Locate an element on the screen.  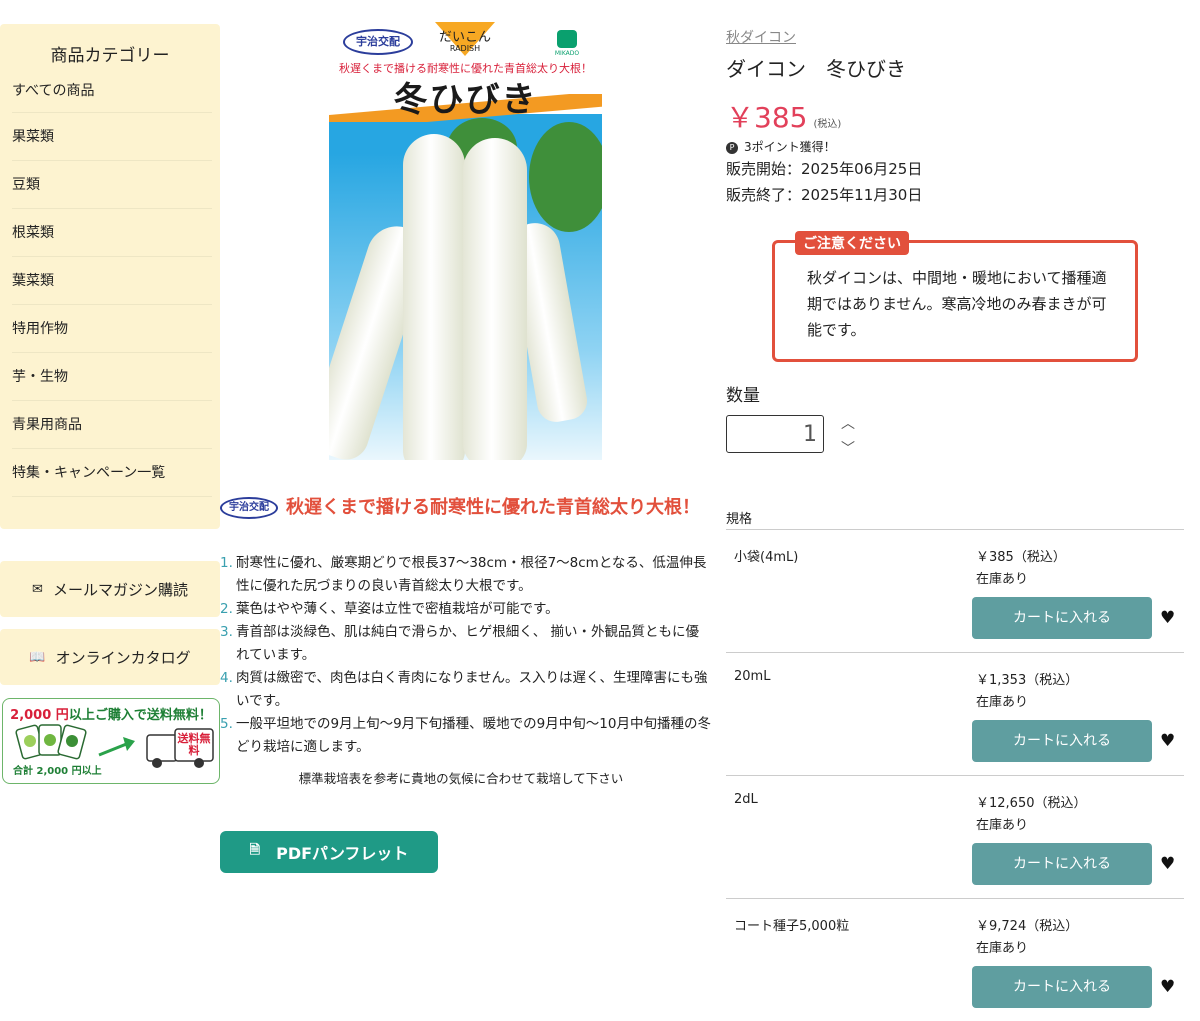
variant-price: ￥12,650（税込） is located at coordinates (1031, 803).